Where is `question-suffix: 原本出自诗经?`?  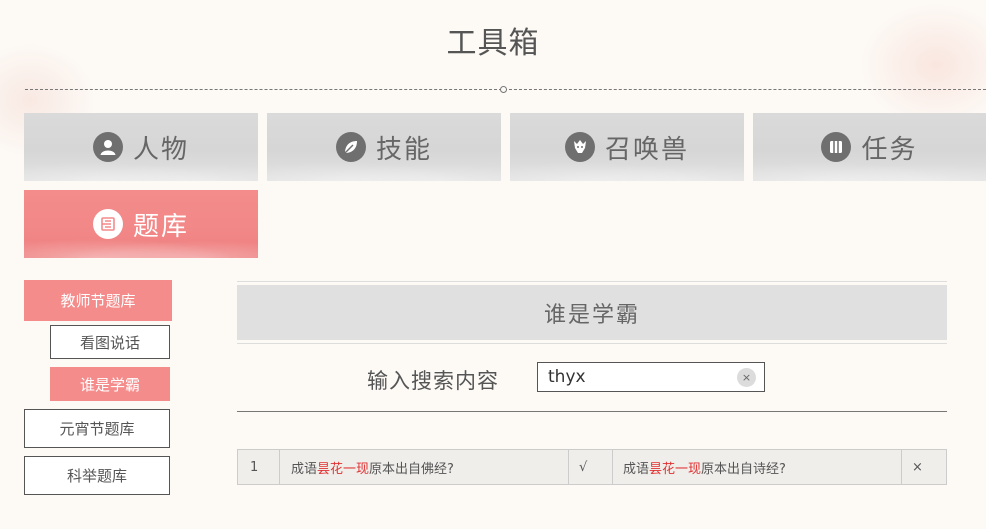 question-suffix: 原本出自诗经? is located at coordinates (743, 469).